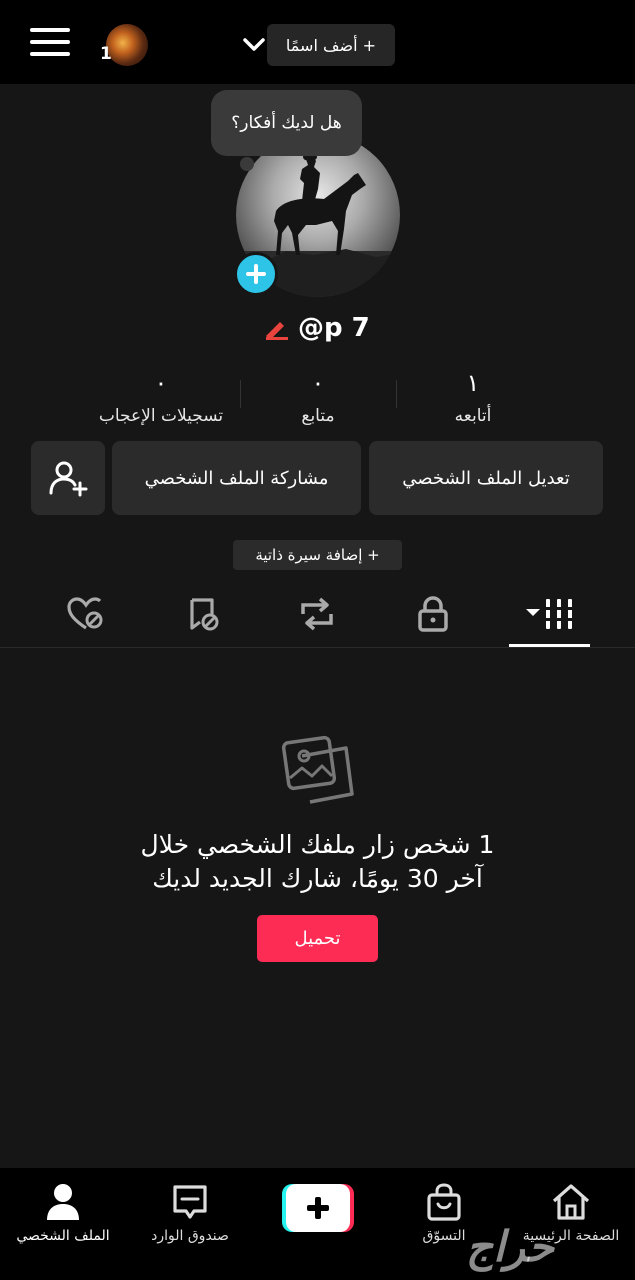 The image size is (635, 1280). I want to click on add-photo-button, so click(256, 274).